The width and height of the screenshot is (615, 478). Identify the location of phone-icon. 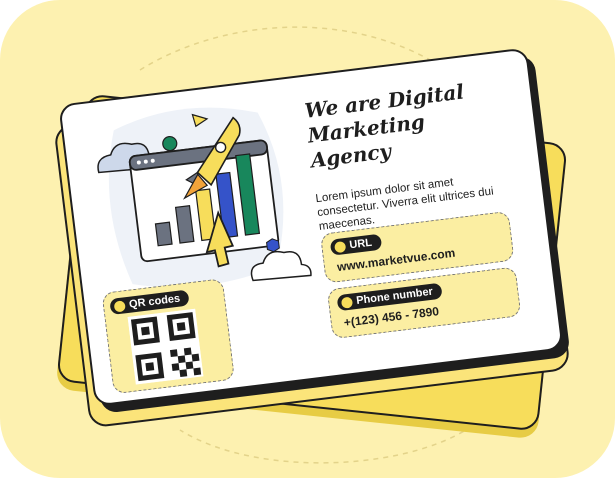
(347, 302).